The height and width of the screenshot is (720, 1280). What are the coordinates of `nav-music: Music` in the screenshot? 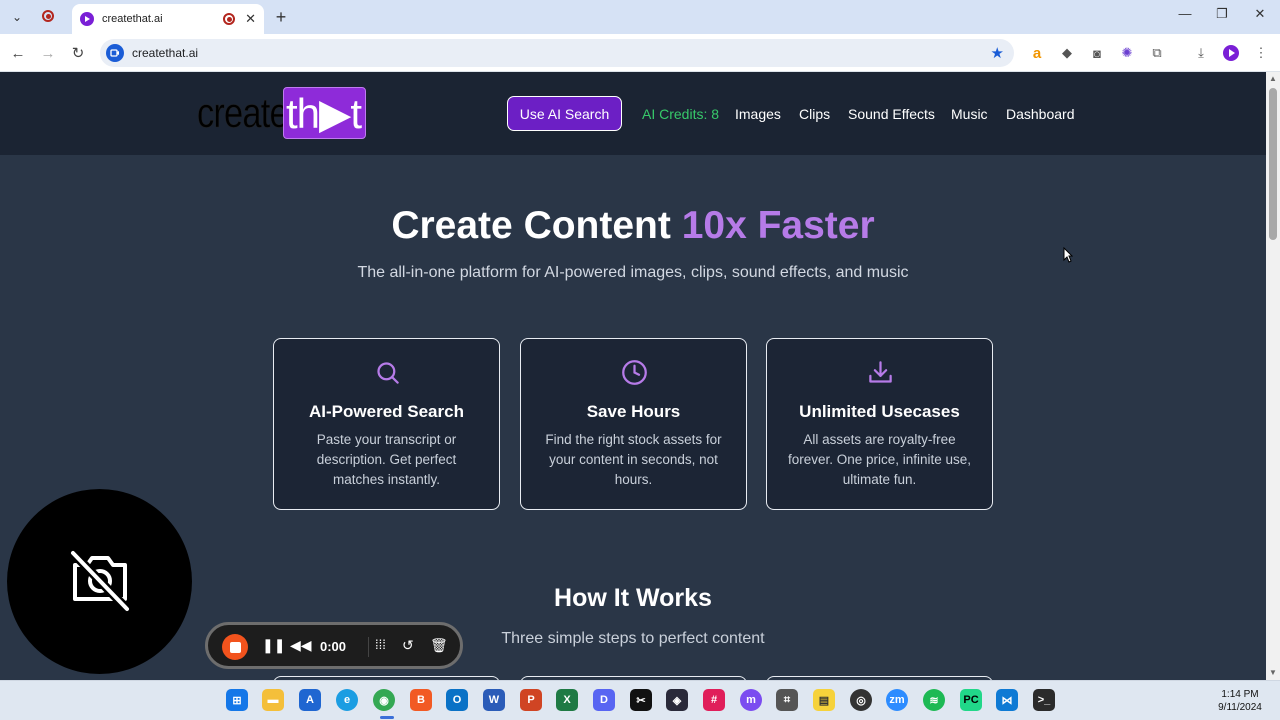 It's located at (969, 114).